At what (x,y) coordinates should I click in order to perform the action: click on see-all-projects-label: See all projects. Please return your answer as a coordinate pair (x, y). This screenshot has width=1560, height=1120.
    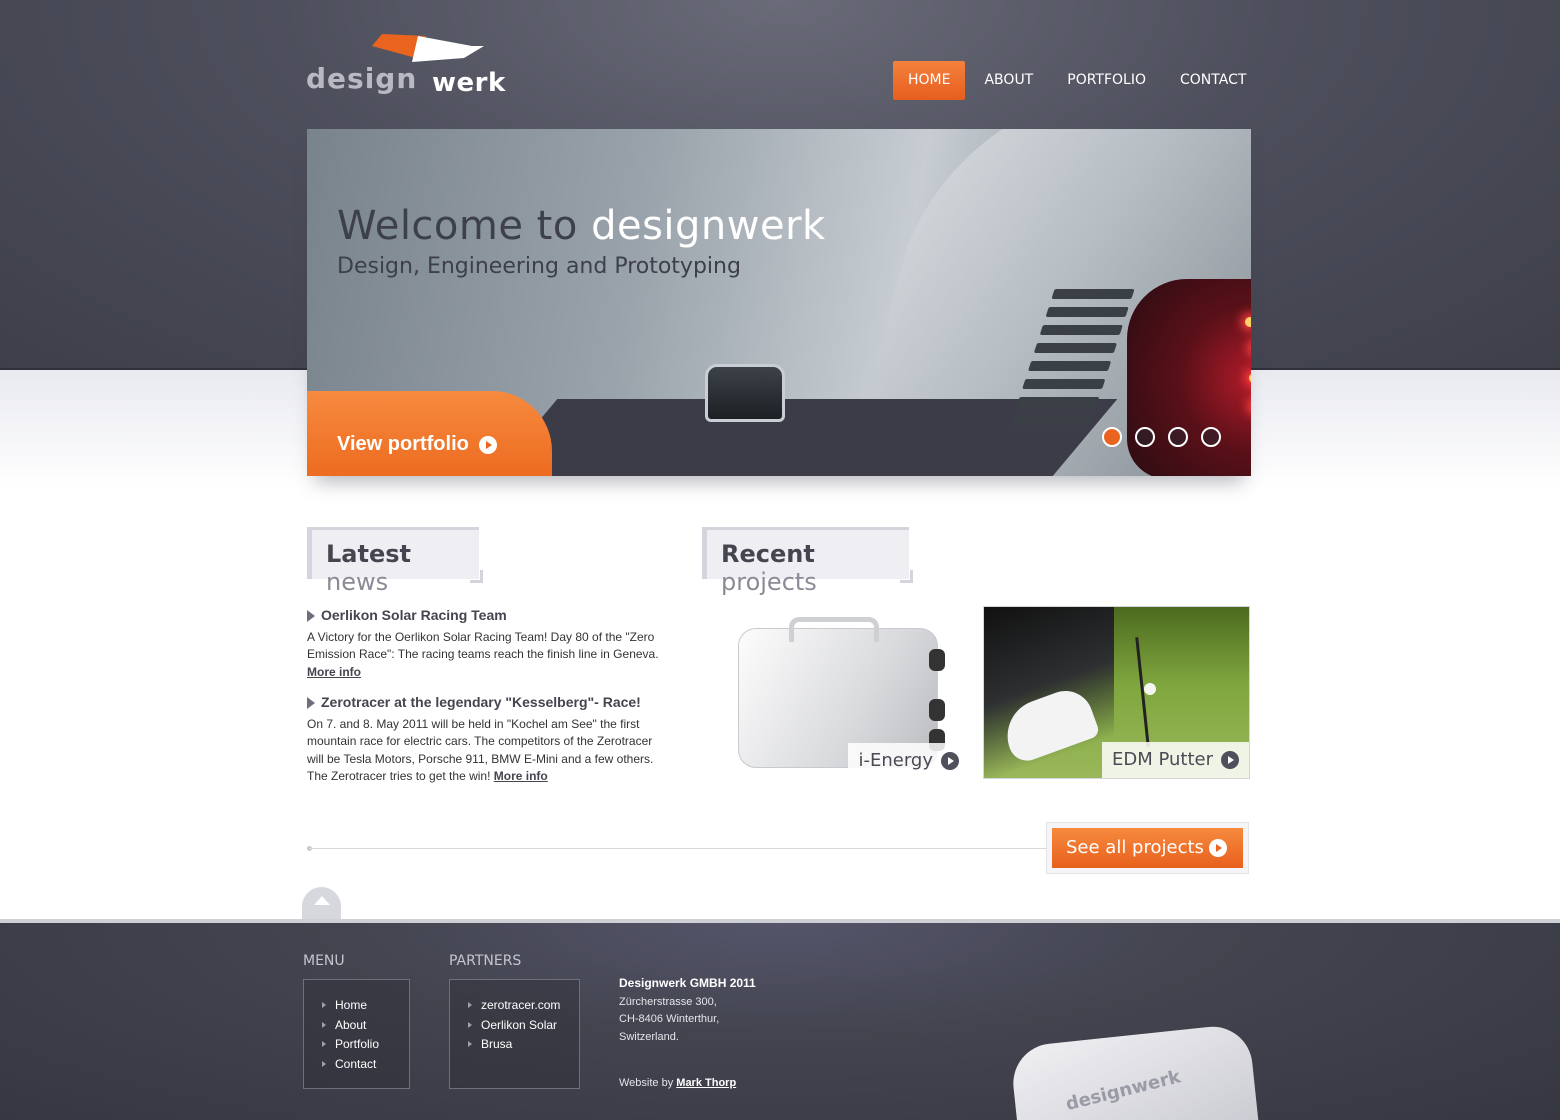
    Looking at the image, I should click on (1135, 847).